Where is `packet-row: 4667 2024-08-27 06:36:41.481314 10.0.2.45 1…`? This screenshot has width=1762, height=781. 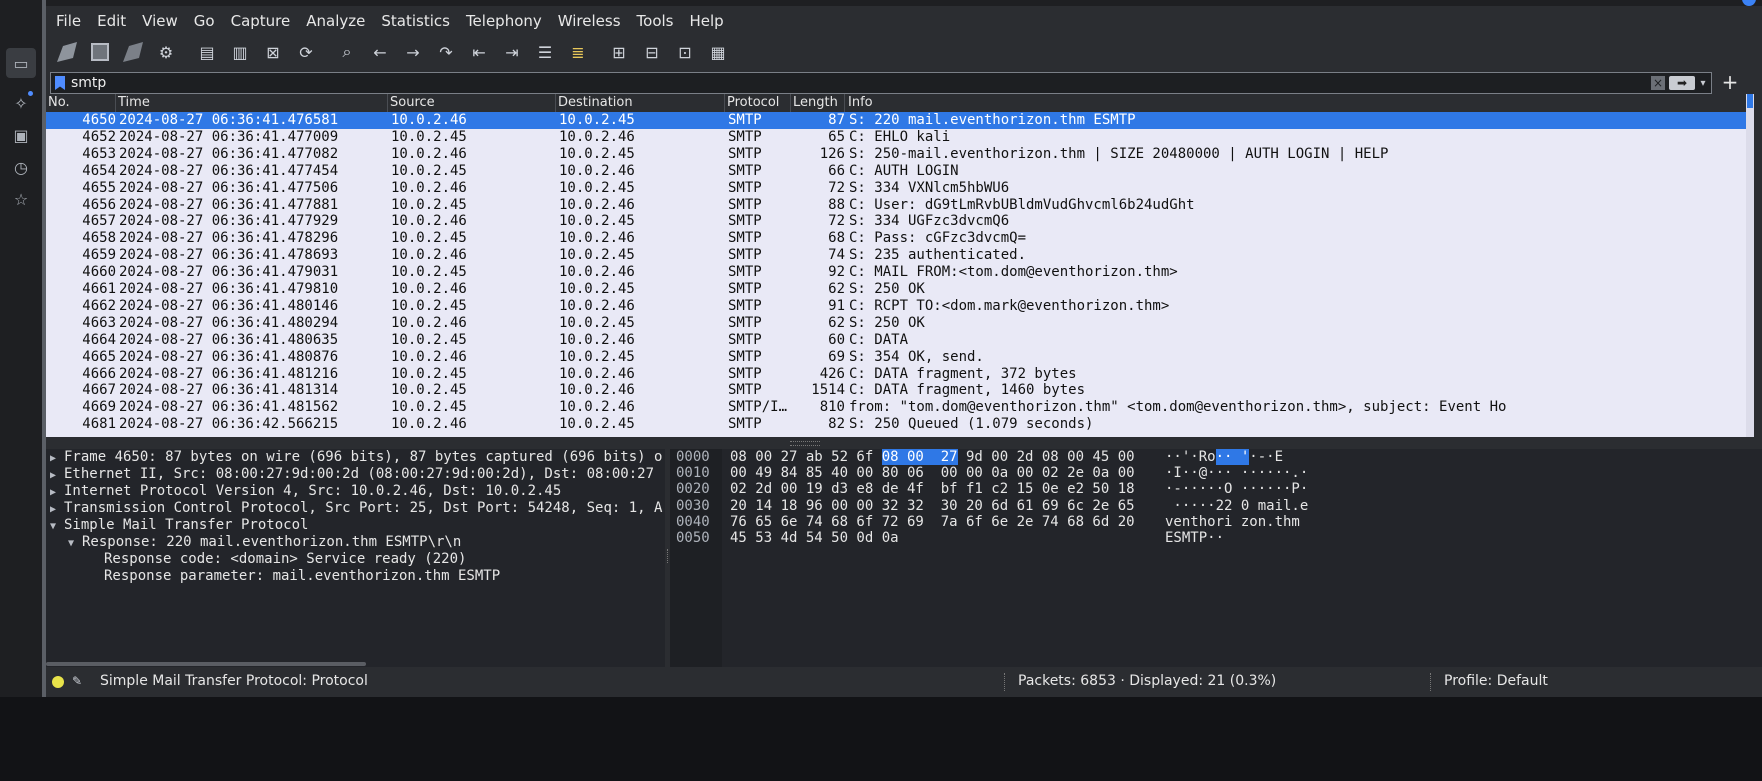
packet-row: 4667 2024-08-27 06:36:41.481314 10.0.2.45 1… is located at coordinates (896, 390).